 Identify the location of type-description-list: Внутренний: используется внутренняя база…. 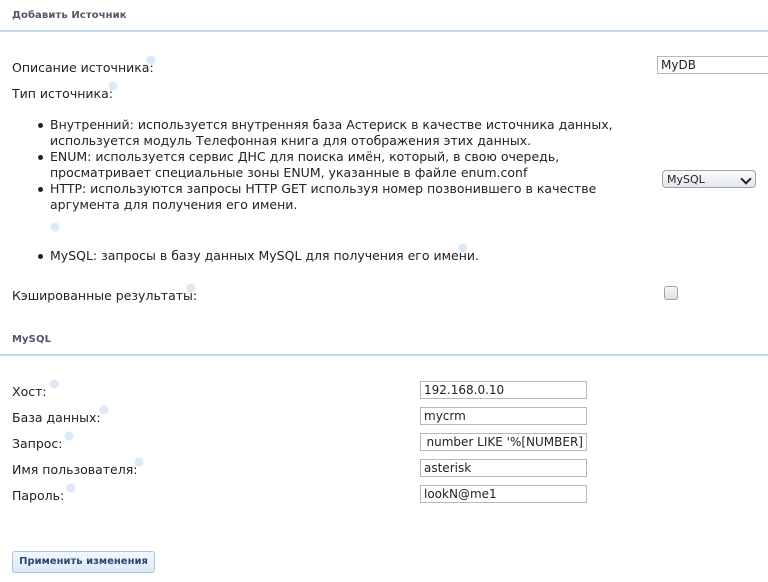
(341, 165).